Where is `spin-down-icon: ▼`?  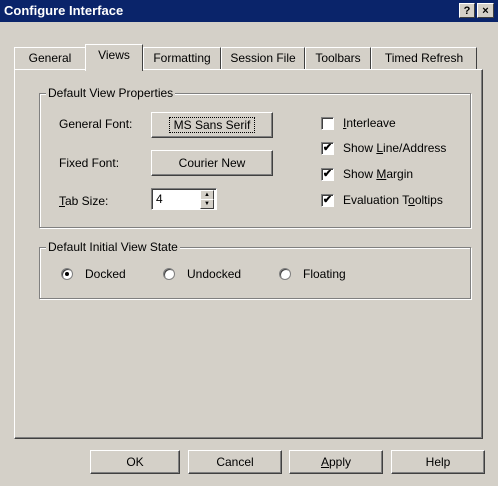 spin-down-icon: ▼ is located at coordinates (207, 204).